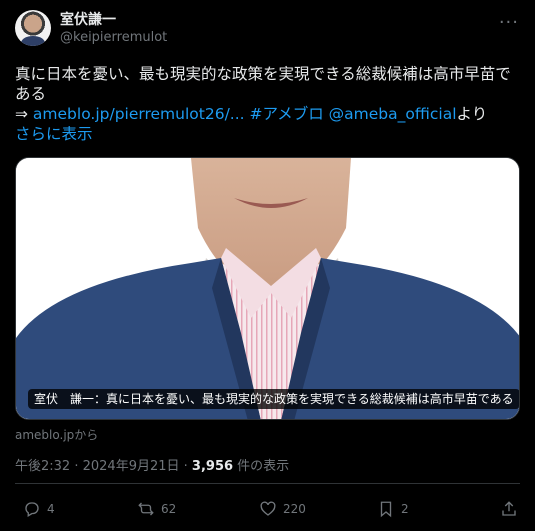 The image size is (535, 531). What do you see at coordinates (393, 114) in the screenshot?
I see `mention-link: @ameba_official` at bounding box center [393, 114].